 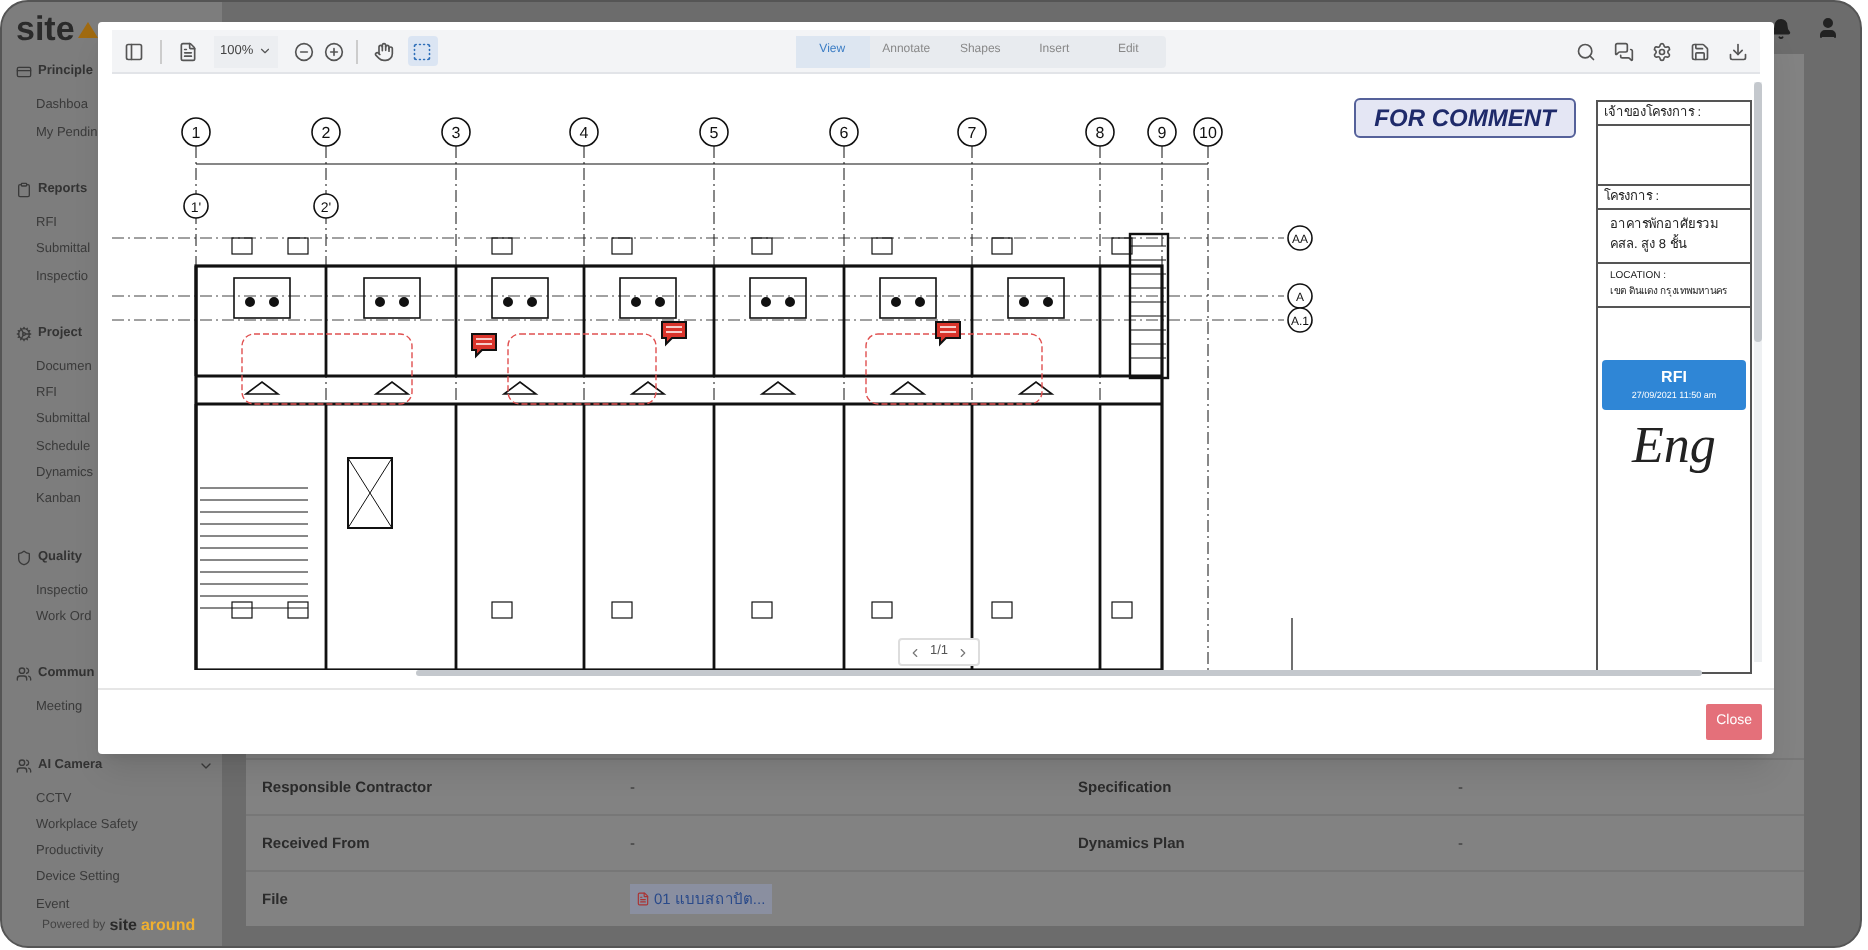 I want to click on signature-text: Eng, so click(x=1674, y=446).